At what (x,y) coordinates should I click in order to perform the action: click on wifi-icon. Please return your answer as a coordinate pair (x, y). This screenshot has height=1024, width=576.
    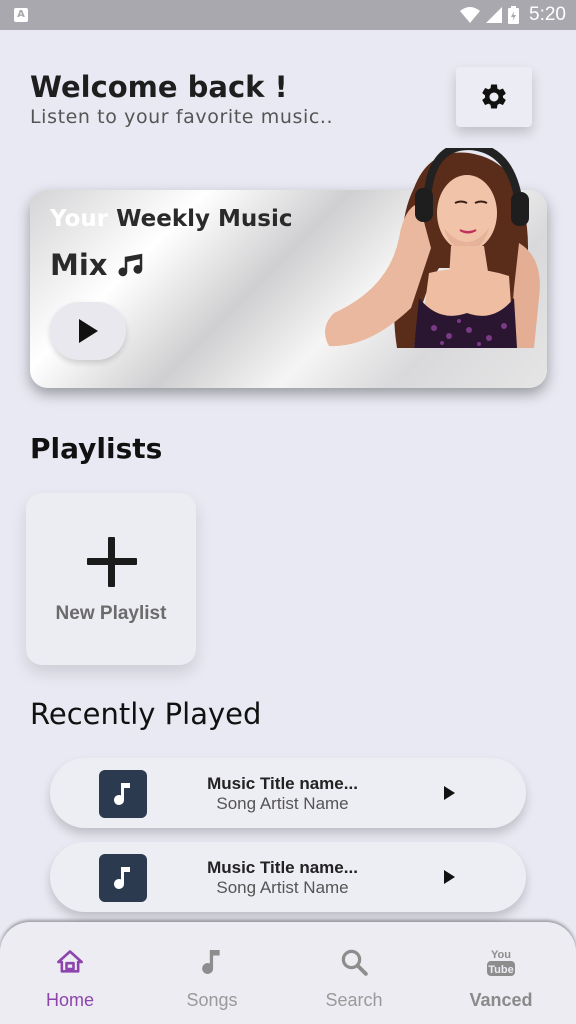
    Looking at the image, I should click on (470, 15).